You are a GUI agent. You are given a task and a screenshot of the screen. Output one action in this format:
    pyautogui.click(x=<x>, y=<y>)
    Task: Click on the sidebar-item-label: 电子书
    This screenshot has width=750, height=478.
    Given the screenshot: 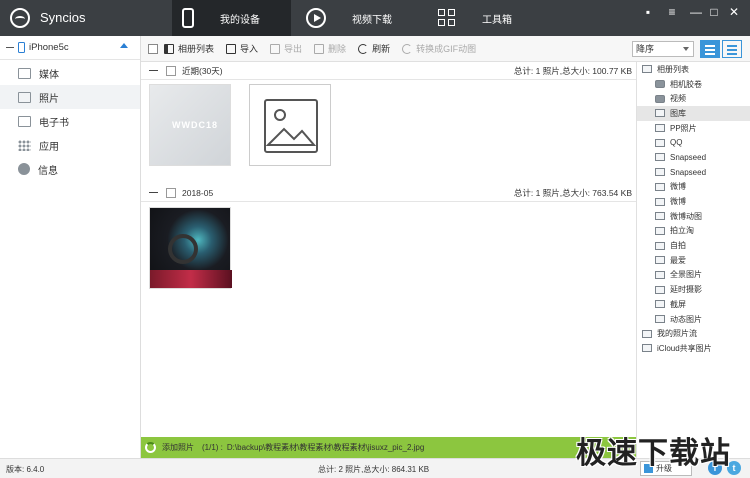 What is the action you would take?
    pyautogui.click(x=54, y=123)
    